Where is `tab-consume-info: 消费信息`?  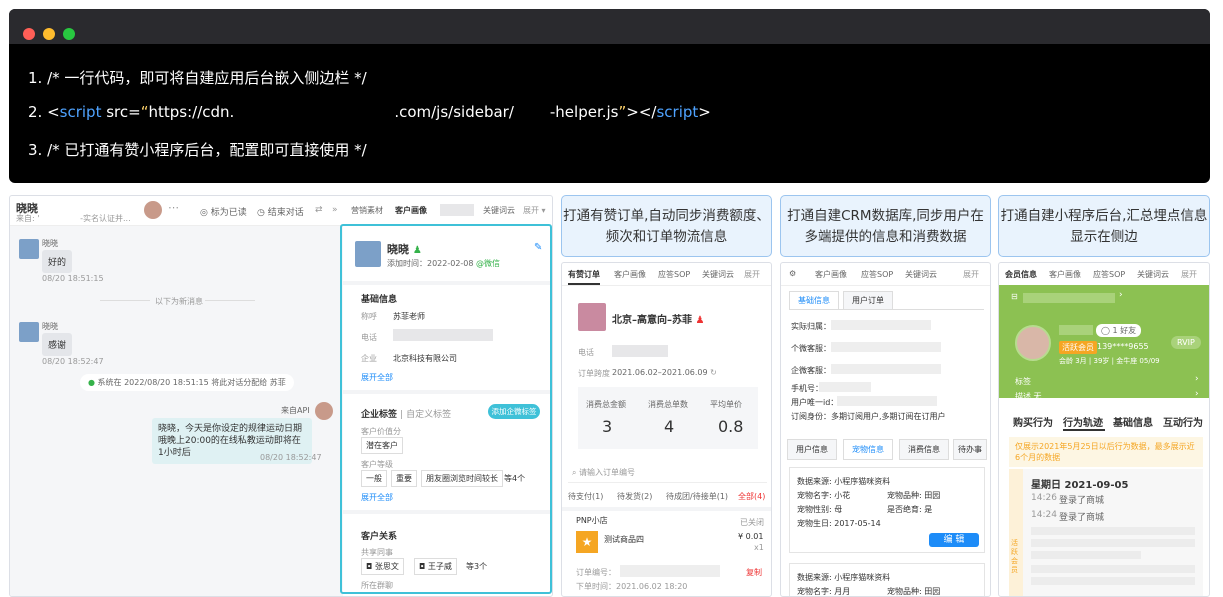 tab-consume-info: 消费信息 is located at coordinates (924, 449).